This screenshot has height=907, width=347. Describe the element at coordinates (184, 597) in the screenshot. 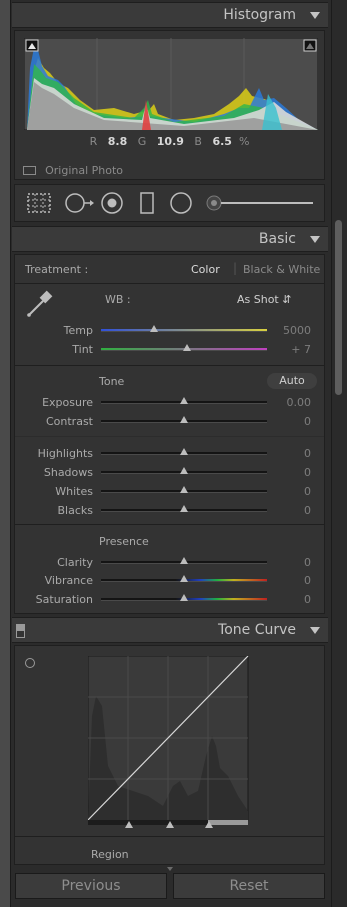

I see `saturation-slider-knob` at that location.